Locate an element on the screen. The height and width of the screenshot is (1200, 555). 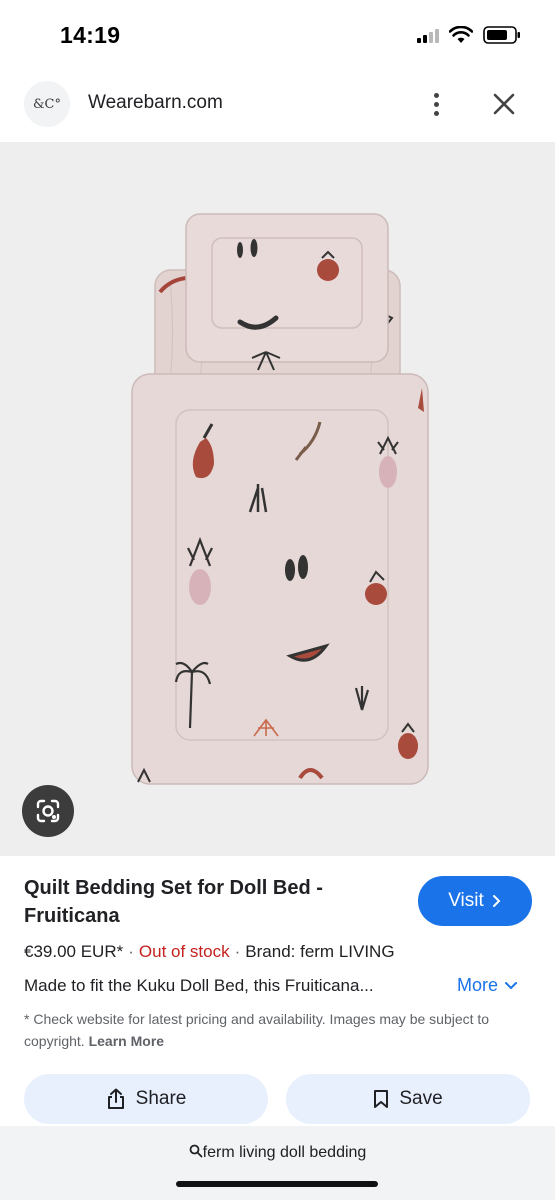
status-icons is located at coordinates (469, 35).